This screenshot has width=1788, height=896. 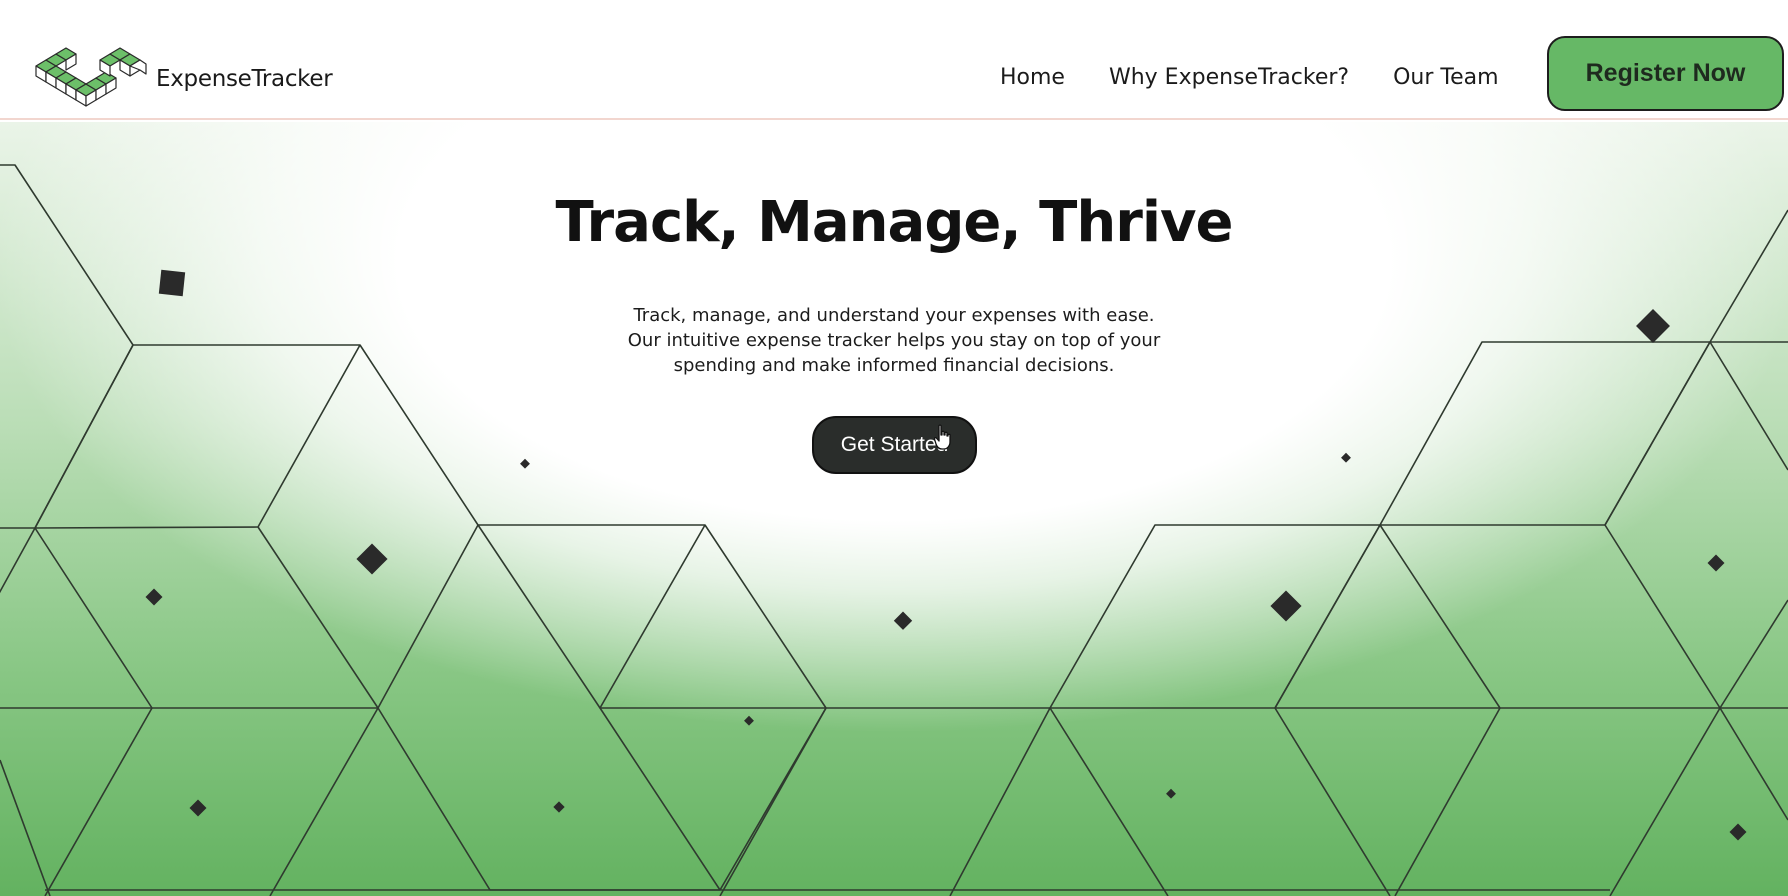 I want to click on hand-pointer-icon, so click(x=942, y=437).